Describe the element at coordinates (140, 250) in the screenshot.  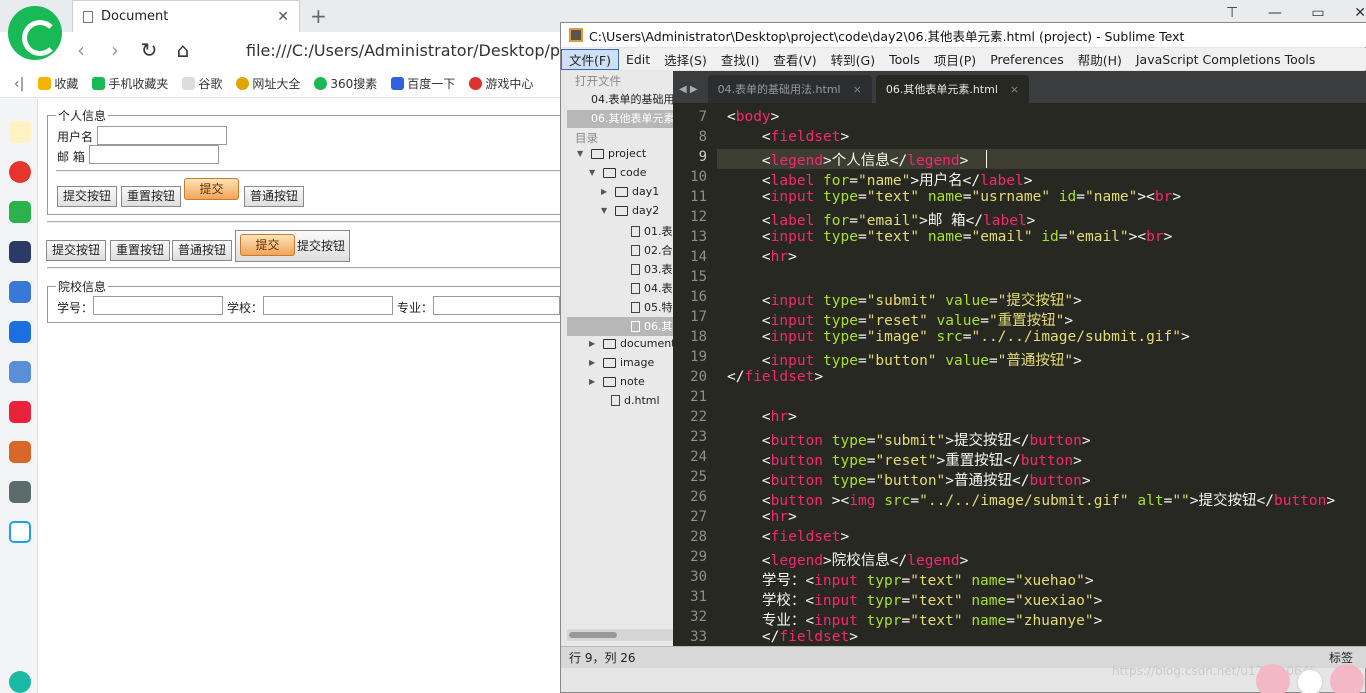
I see `reset-button-2: 重置按钮` at that location.